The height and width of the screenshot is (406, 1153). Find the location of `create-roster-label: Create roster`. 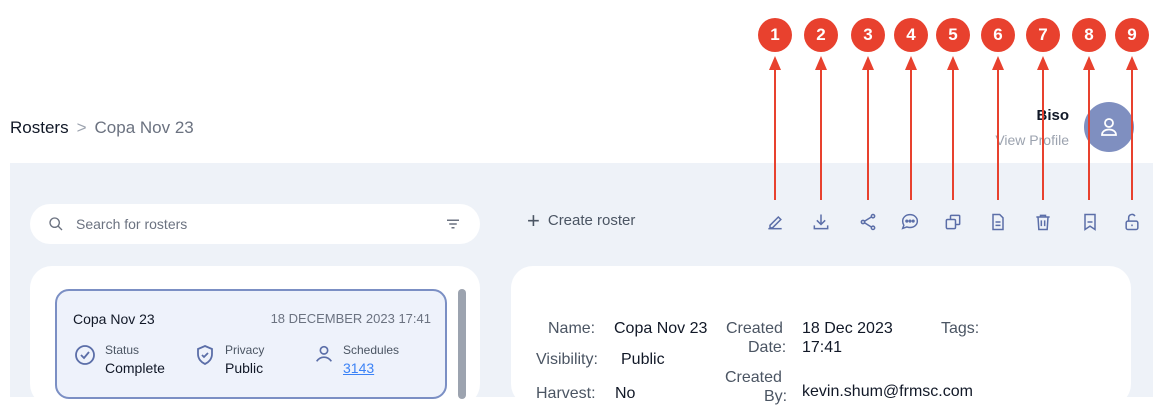

create-roster-label: Create roster is located at coordinates (591, 220).